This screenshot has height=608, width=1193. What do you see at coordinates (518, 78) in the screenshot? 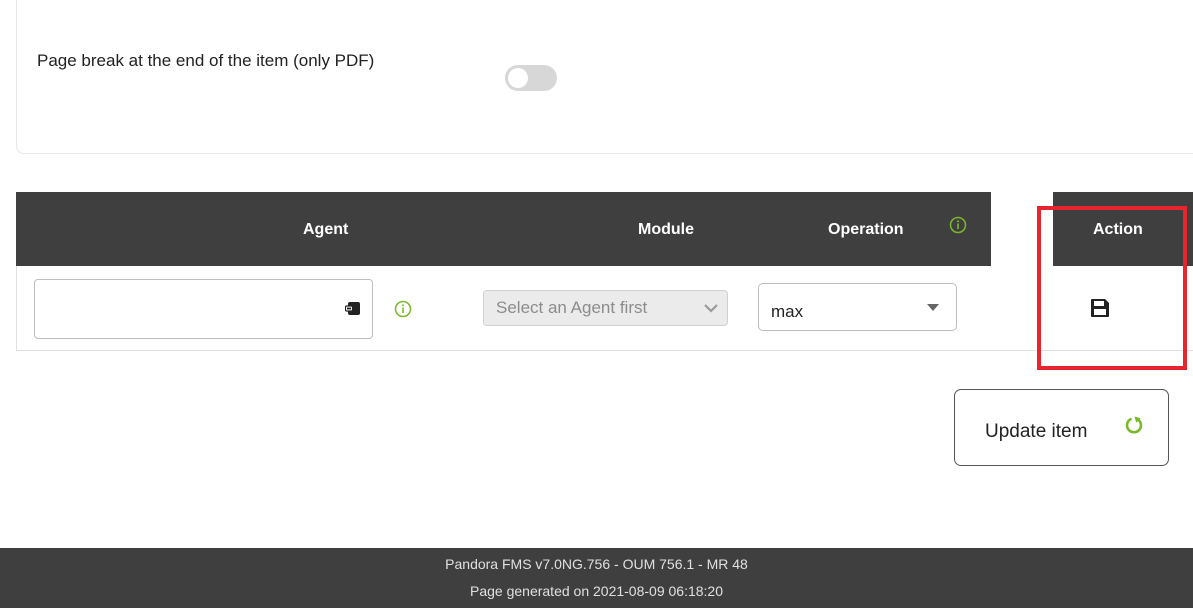
I see `toggle-knob` at bounding box center [518, 78].